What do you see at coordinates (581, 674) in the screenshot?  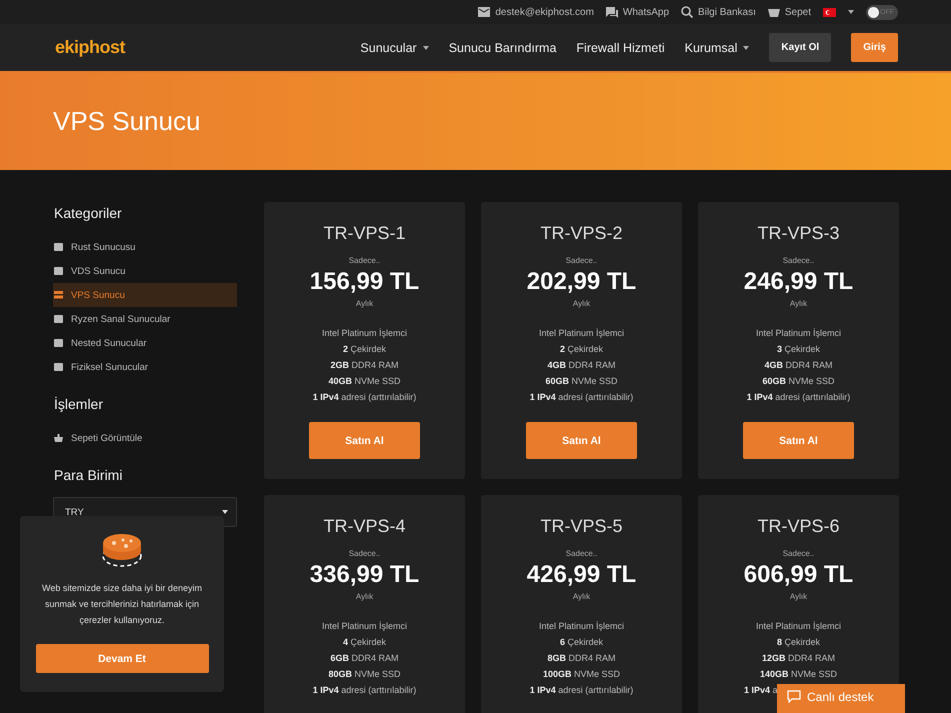 I see `feature-text: 100GB NVMe SSD` at bounding box center [581, 674].